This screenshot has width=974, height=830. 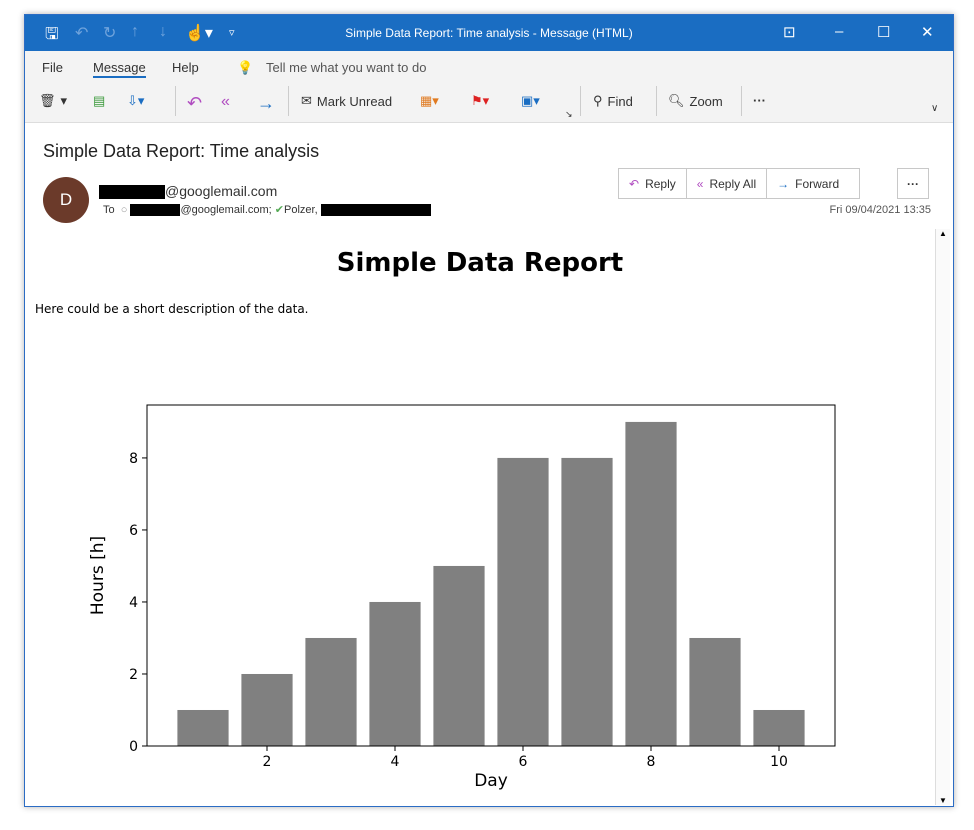 I want to click on collapse-ribbon-icon: ∨, so click(x=934, y=108).